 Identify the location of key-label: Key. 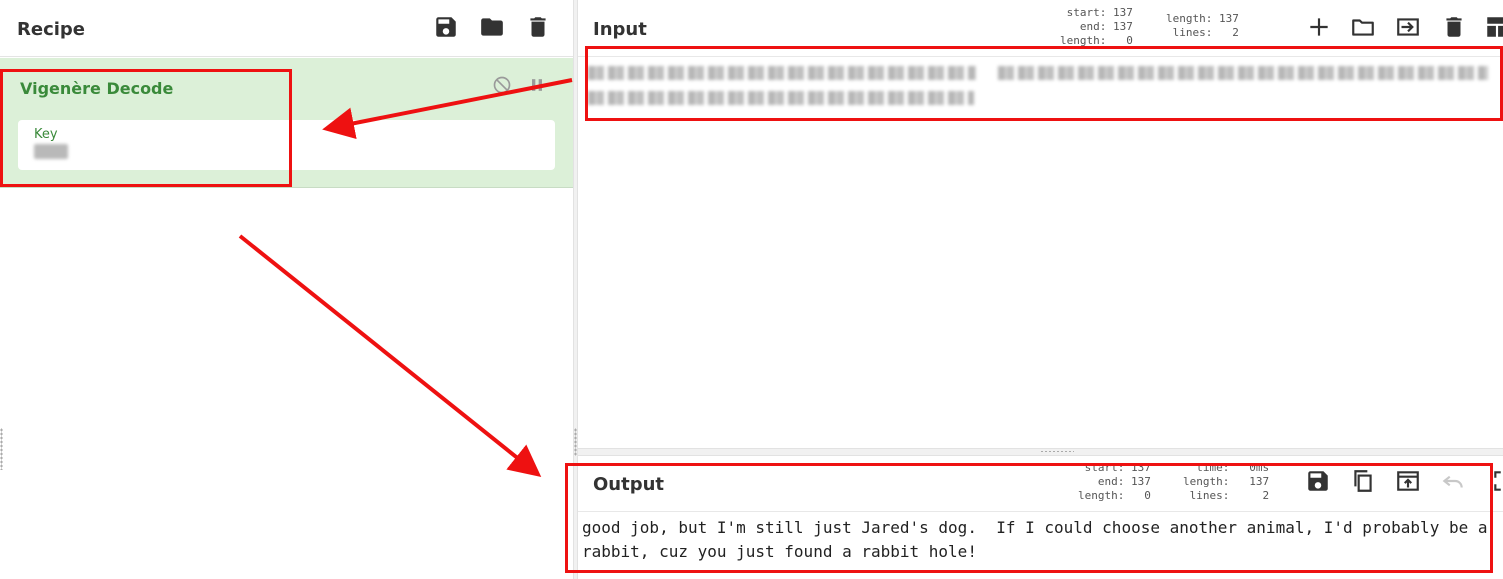
(46, 134).